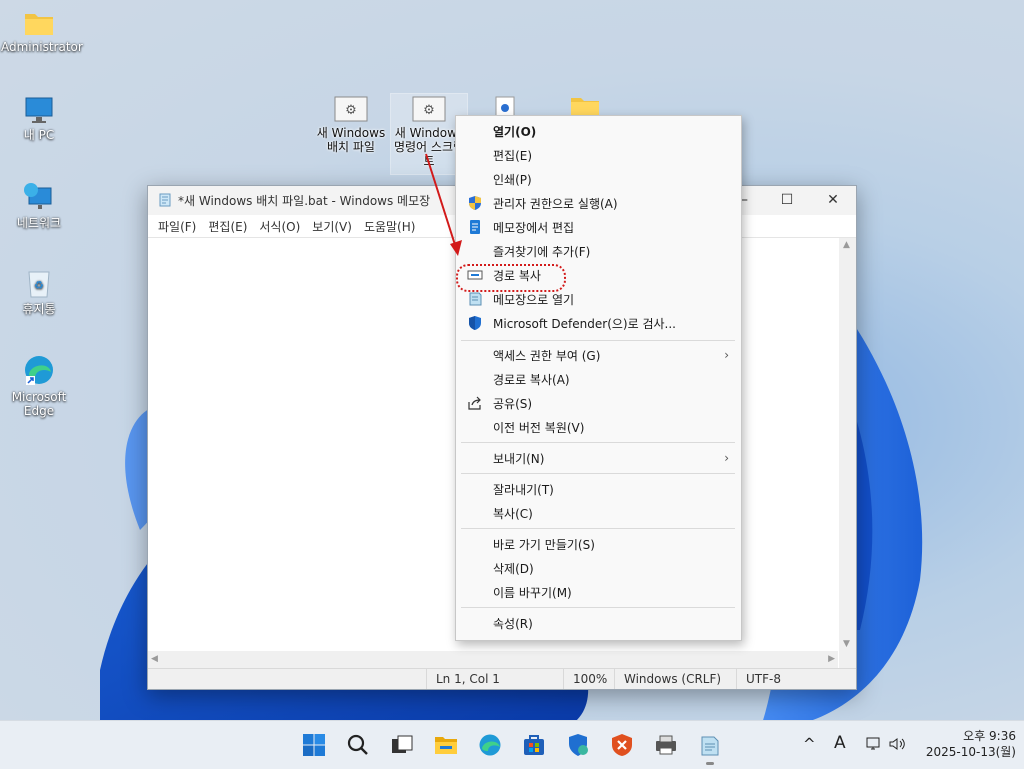  What do you see at coordinates (227, 226) in the screenshot?
I see `menu-edit: 편집(E)` at bounding box center [227, 226].